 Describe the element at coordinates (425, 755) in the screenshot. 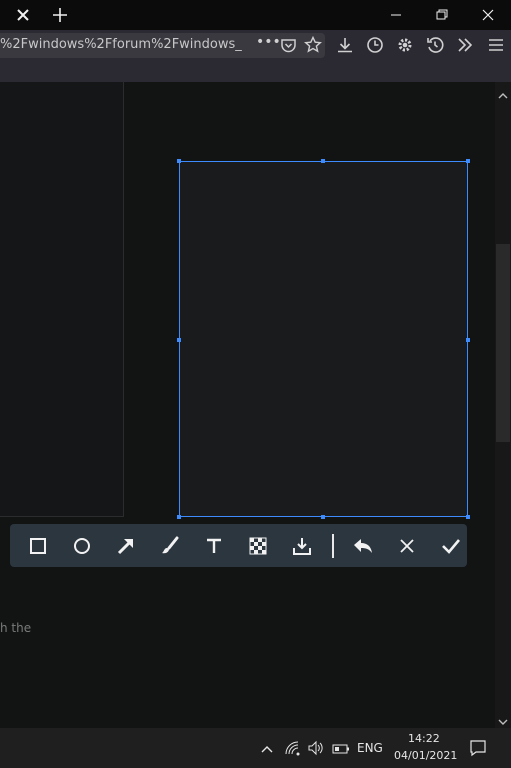

I see `clock-date: 04/01/2021` at that location.